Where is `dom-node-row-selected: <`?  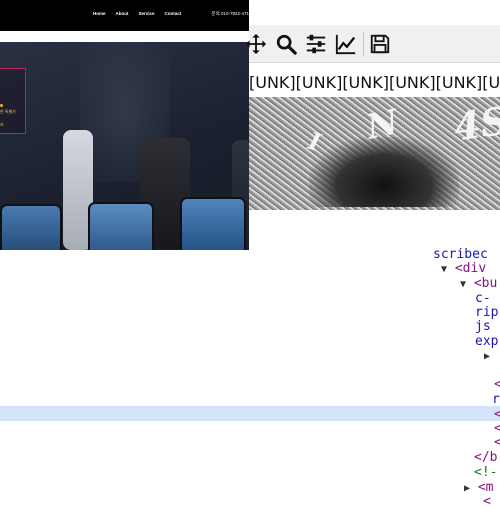
dom-node-row-selected: < is located at coordinates (497, 414).